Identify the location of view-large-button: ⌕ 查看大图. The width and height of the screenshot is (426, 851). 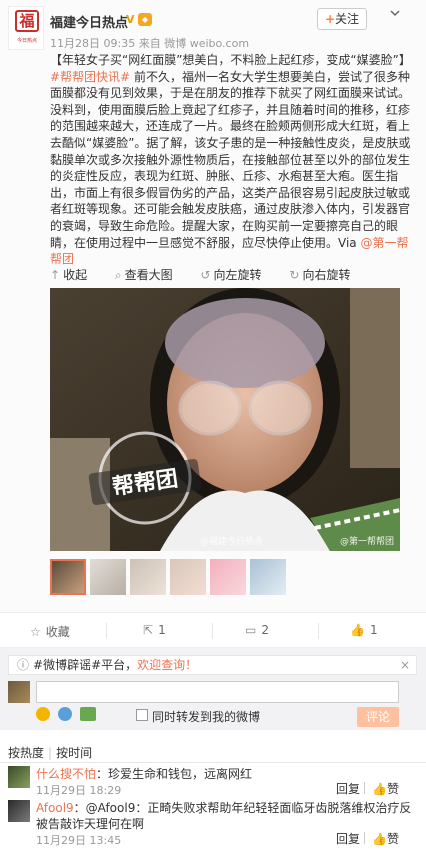
(150, 275).